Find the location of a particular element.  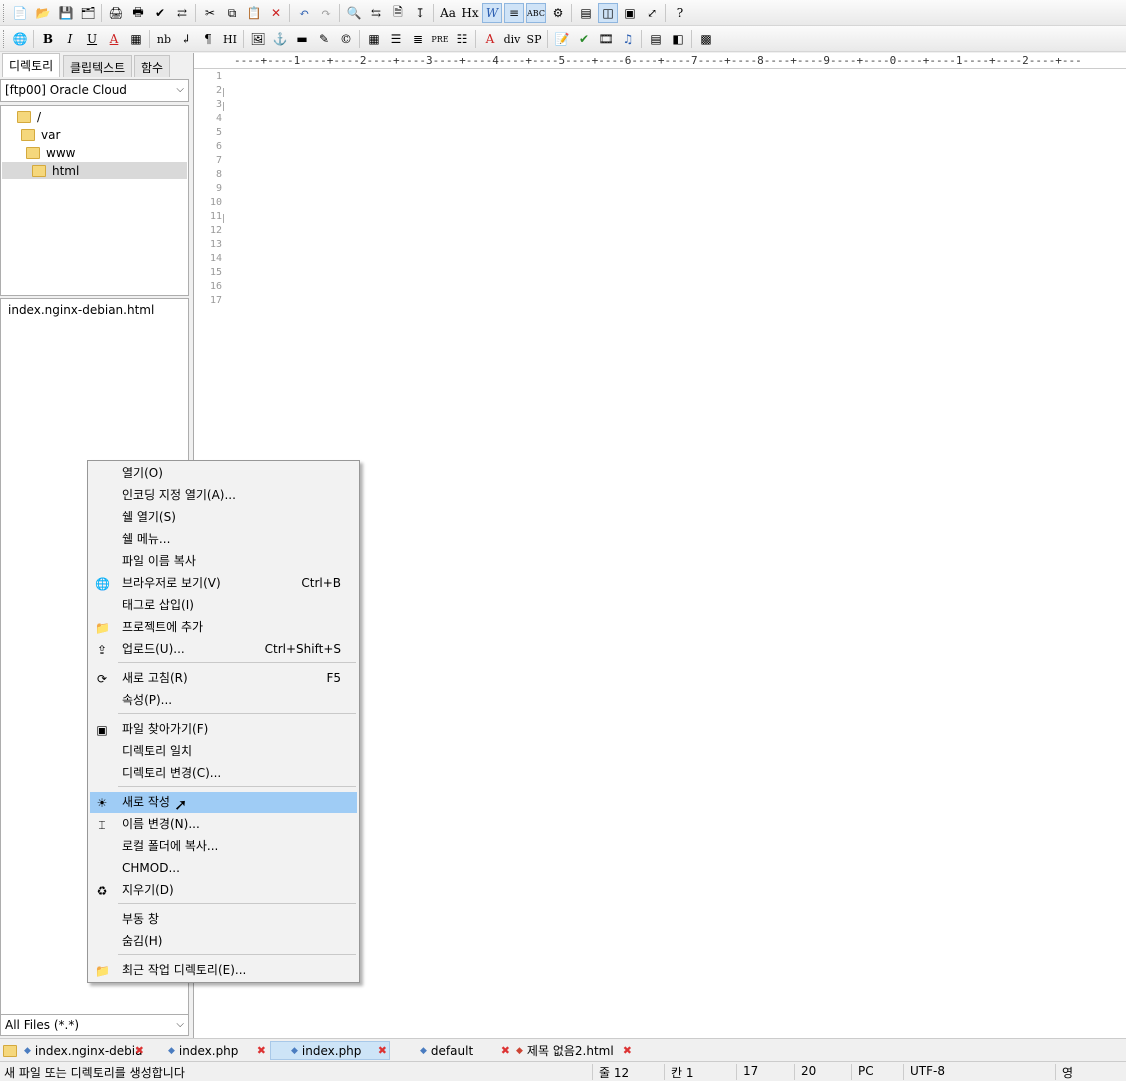

tab-cliptext: 클립텍스트 is located at coordinates (98, 66).